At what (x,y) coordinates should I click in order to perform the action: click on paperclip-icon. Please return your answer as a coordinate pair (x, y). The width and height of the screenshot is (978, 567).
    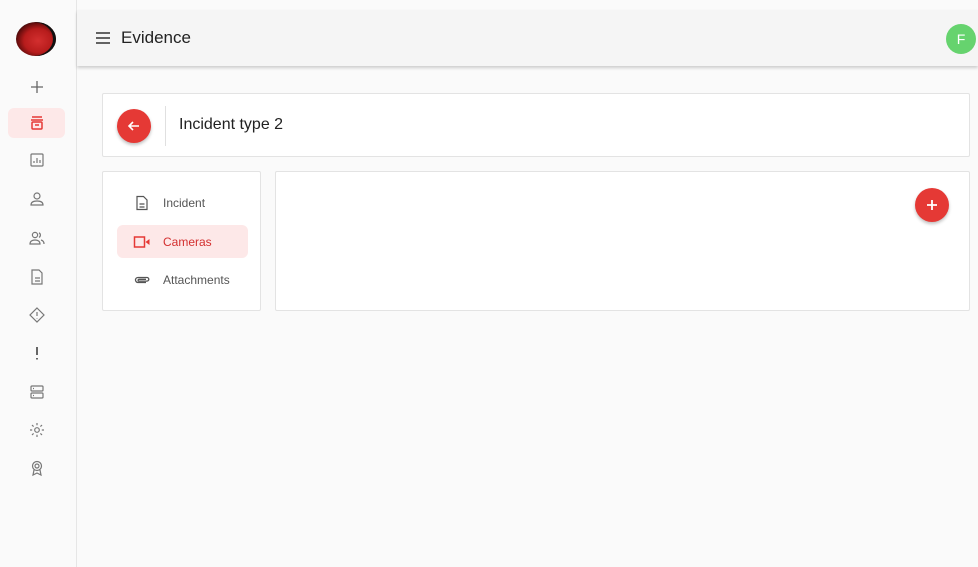
    Looking at the image, I should click on (142, 280).